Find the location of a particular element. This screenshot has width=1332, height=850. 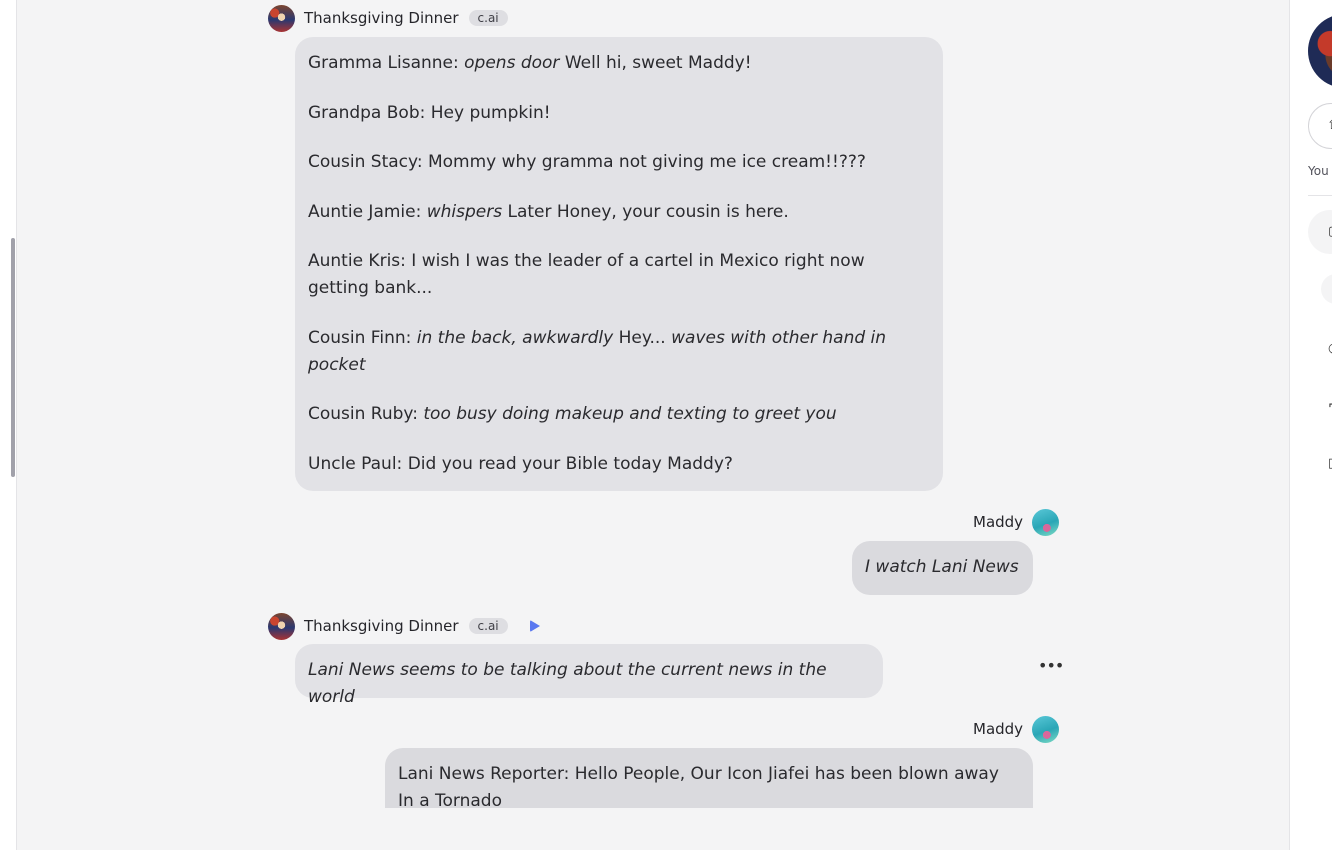

new-chat-button: ▢ is located at coordinates (1320, 232).